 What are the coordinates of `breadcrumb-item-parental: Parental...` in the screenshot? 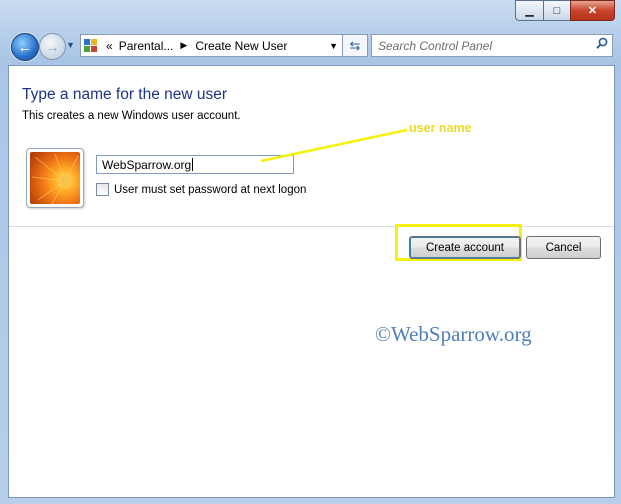 It's located at (146, 46).